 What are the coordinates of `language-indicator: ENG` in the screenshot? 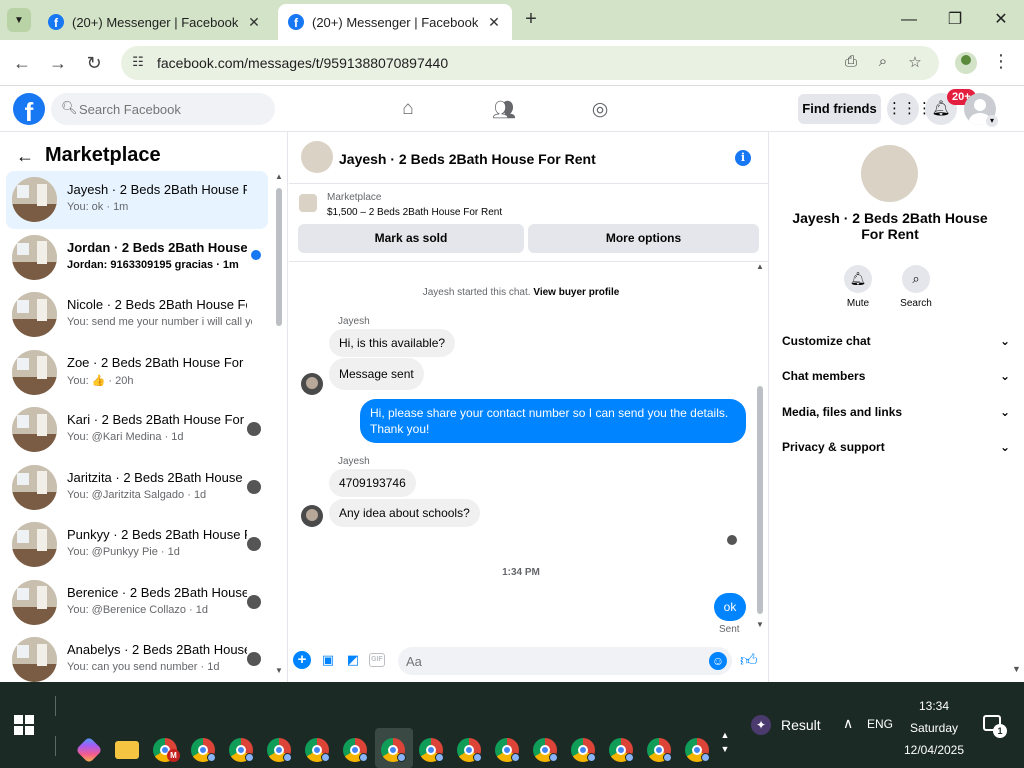 It's located at (880, 724).